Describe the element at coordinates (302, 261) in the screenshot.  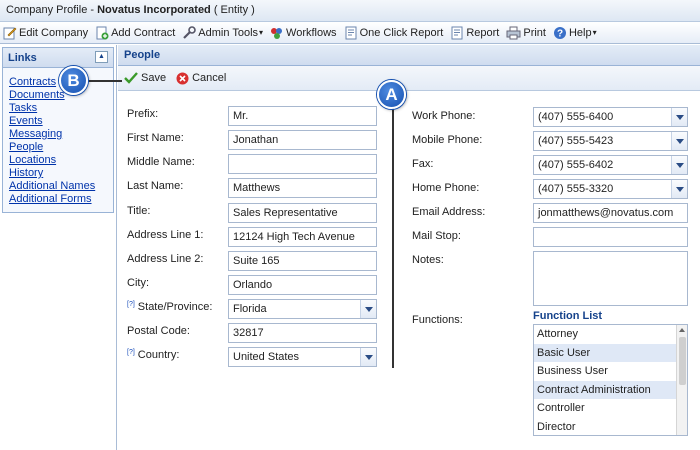
I see `address-line-2-field: Suite 165` at that location.